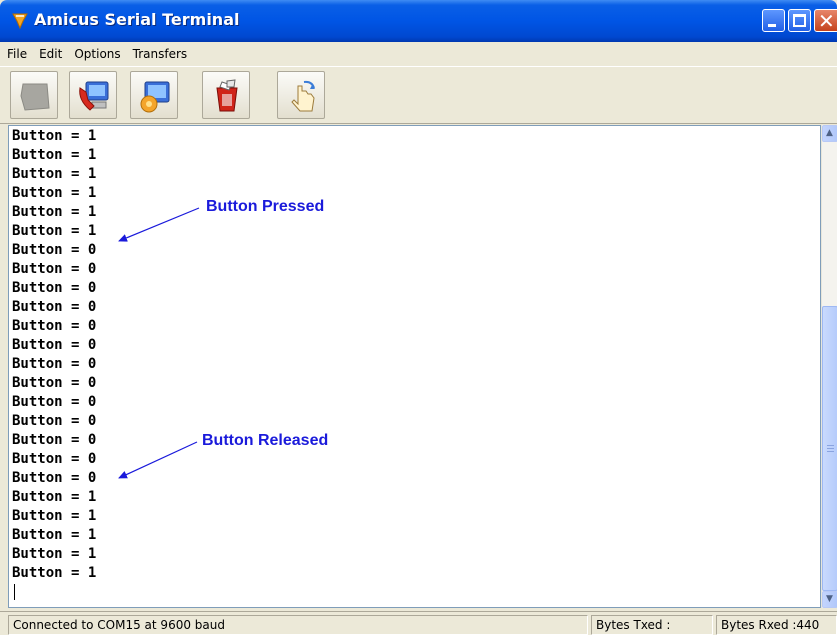 This screenshot has width=837, height=635. I want to click on window-title: Amicus Serial Terminal, so click(137, 19).